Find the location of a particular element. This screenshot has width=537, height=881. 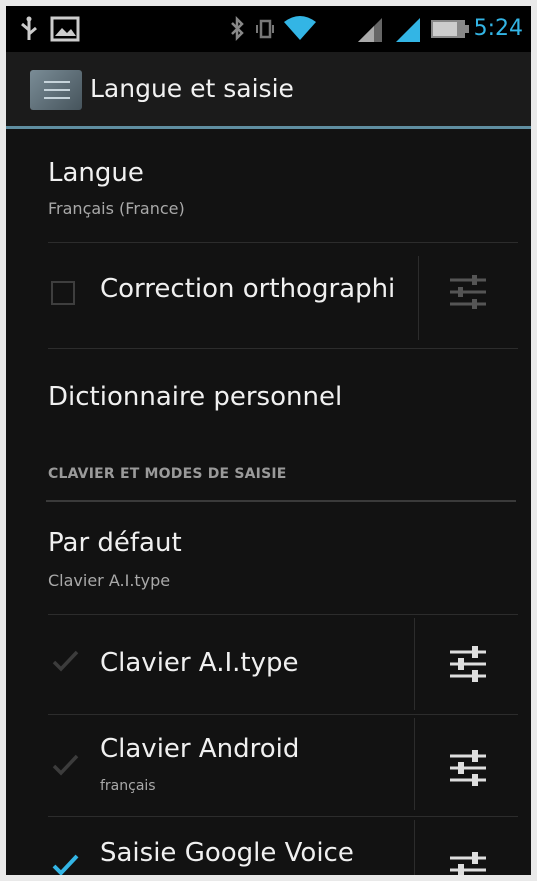

spellcheck-settings-icon is located at coordinates (468, 292).